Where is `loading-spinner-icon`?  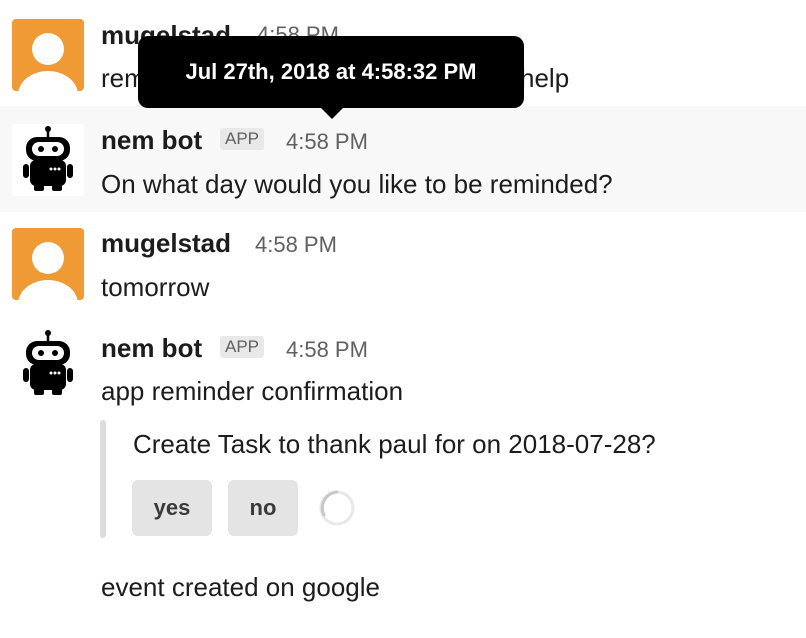
loading-spinner-icon is located at coordinates (337, 508).